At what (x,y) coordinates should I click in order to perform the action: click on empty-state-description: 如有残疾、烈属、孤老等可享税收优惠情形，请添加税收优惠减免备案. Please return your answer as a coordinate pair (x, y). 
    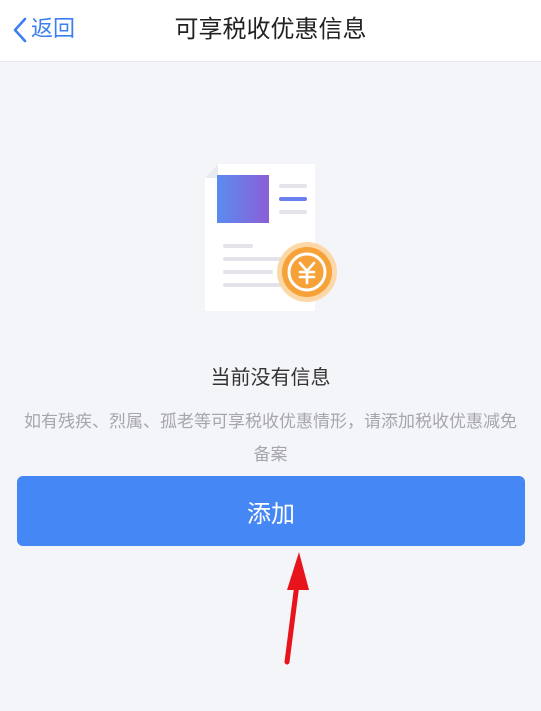
    Looking at the image, I should click on (270, 438).